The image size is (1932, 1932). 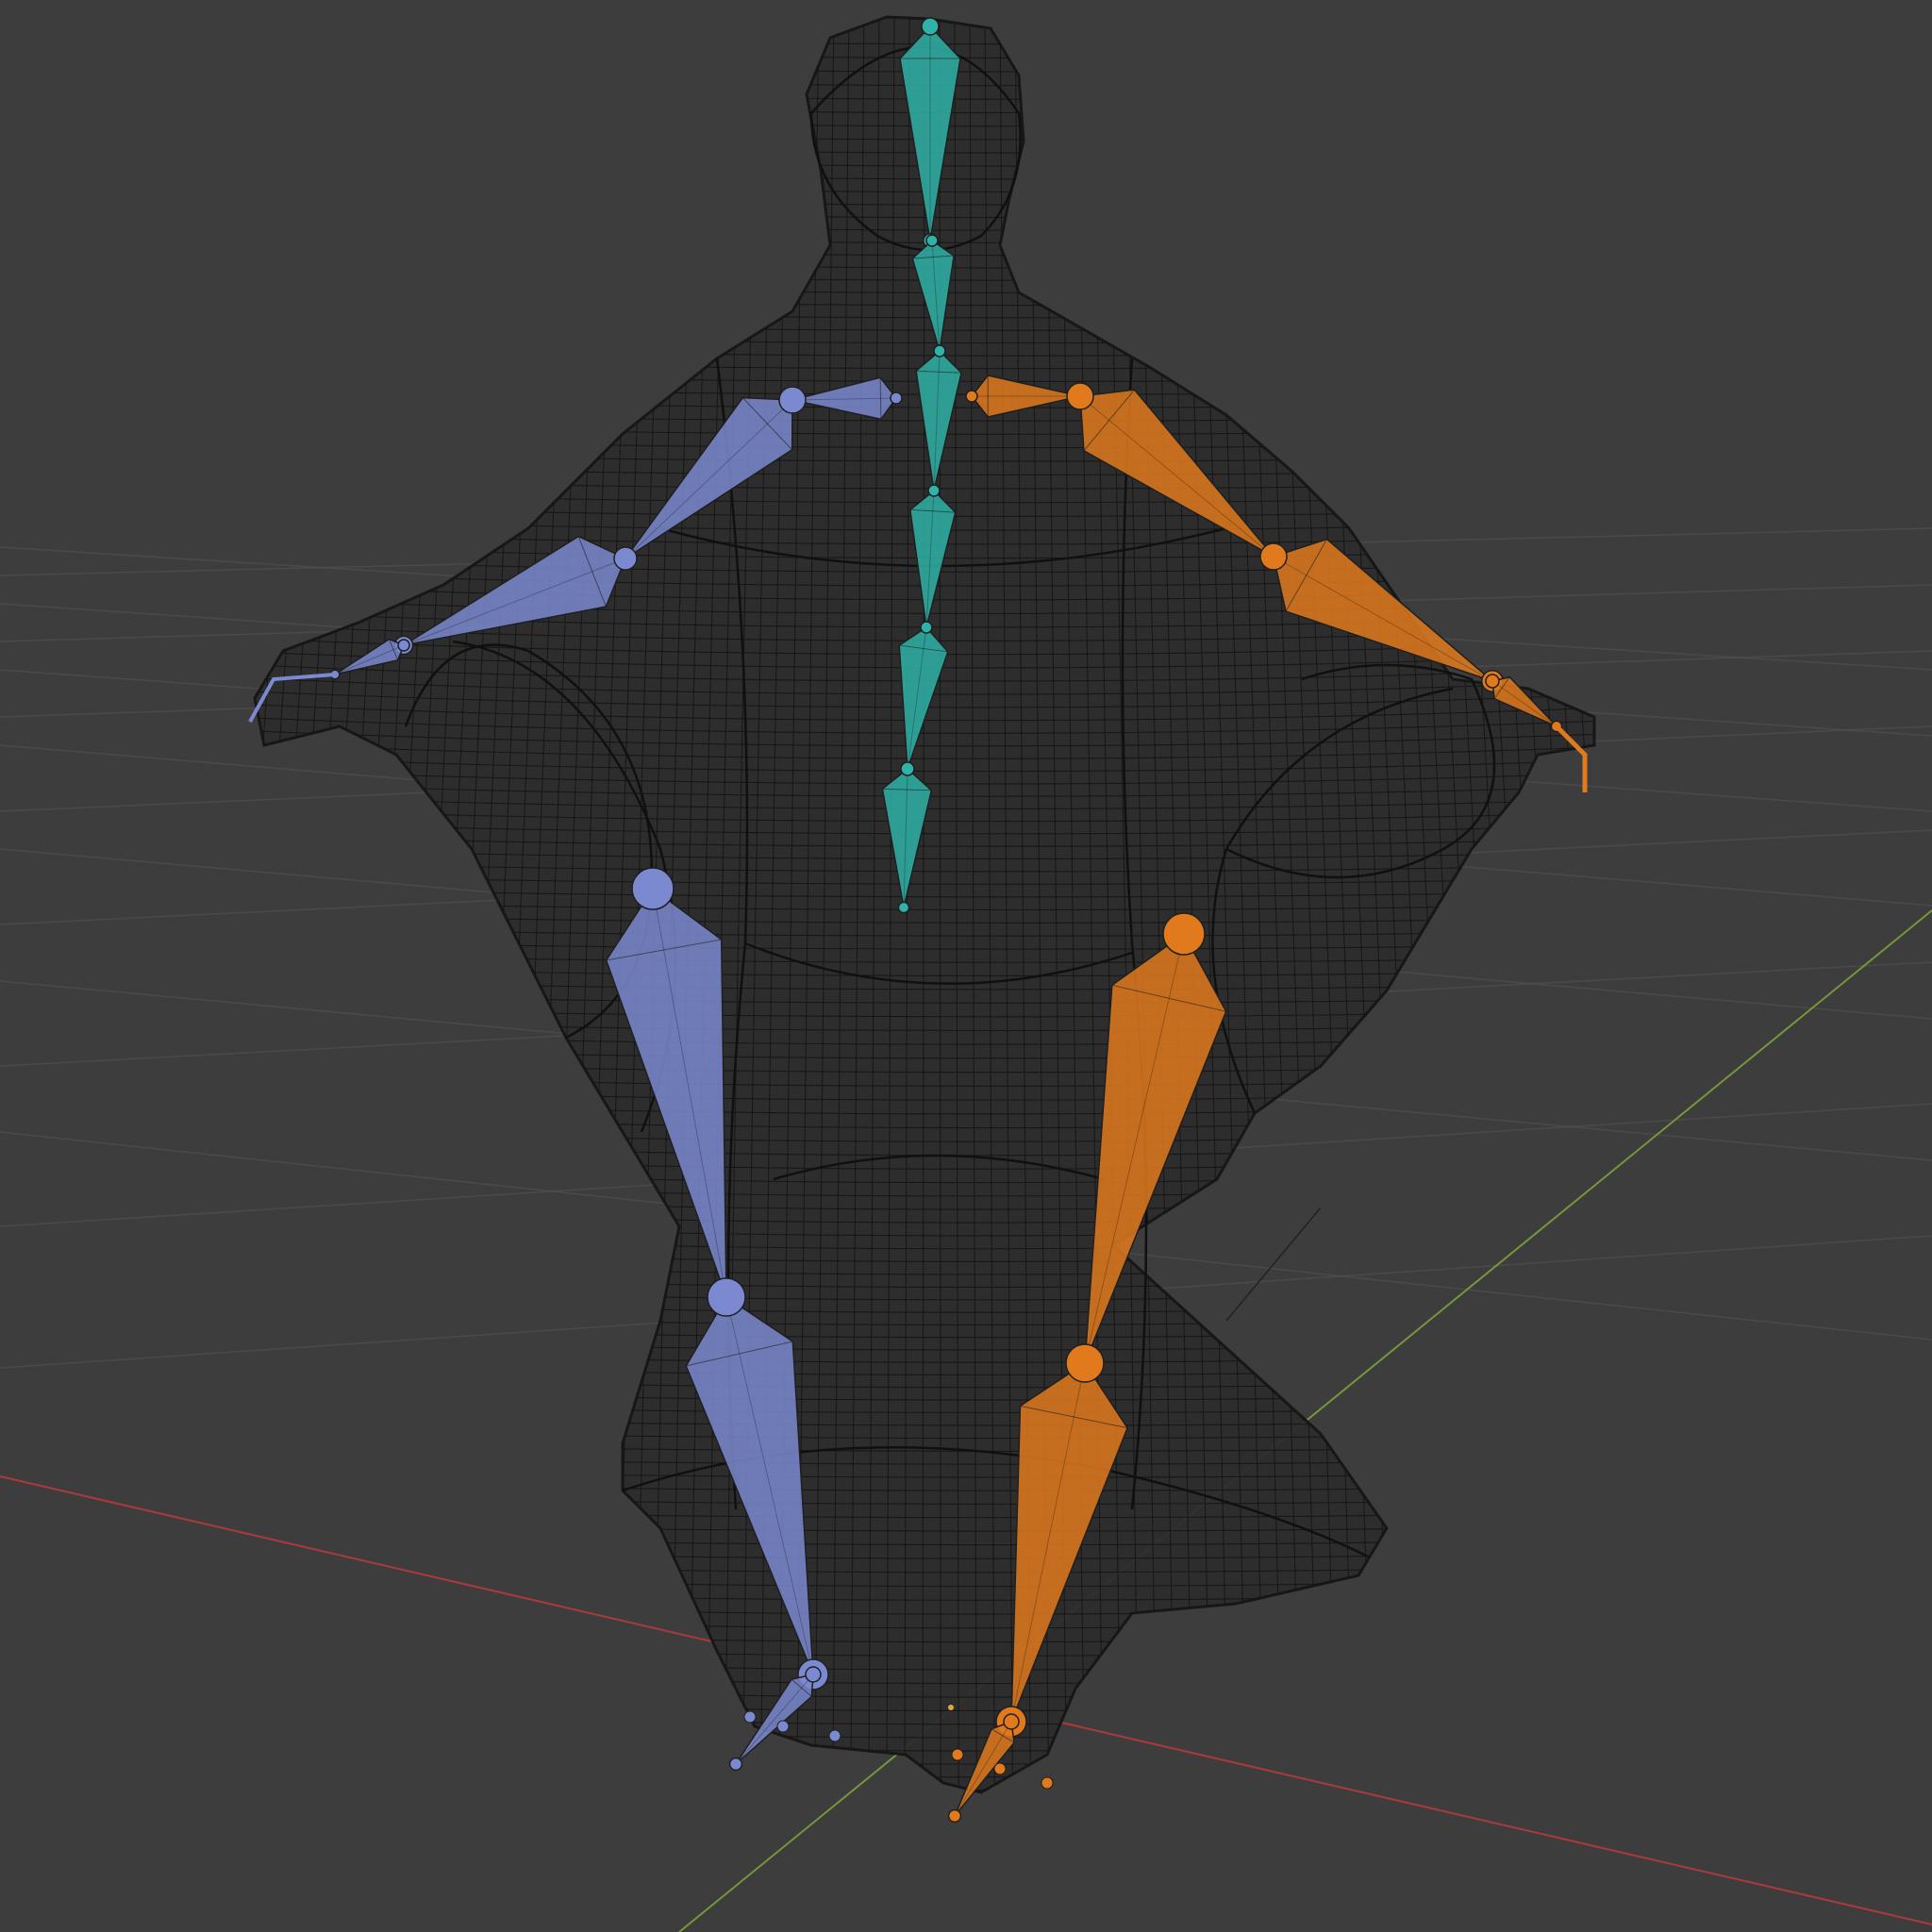 What do you see at coordinates (404, 645) in the screenshot?
I see `bone-hand-l-head-joint` at bounding box center [404, 645].